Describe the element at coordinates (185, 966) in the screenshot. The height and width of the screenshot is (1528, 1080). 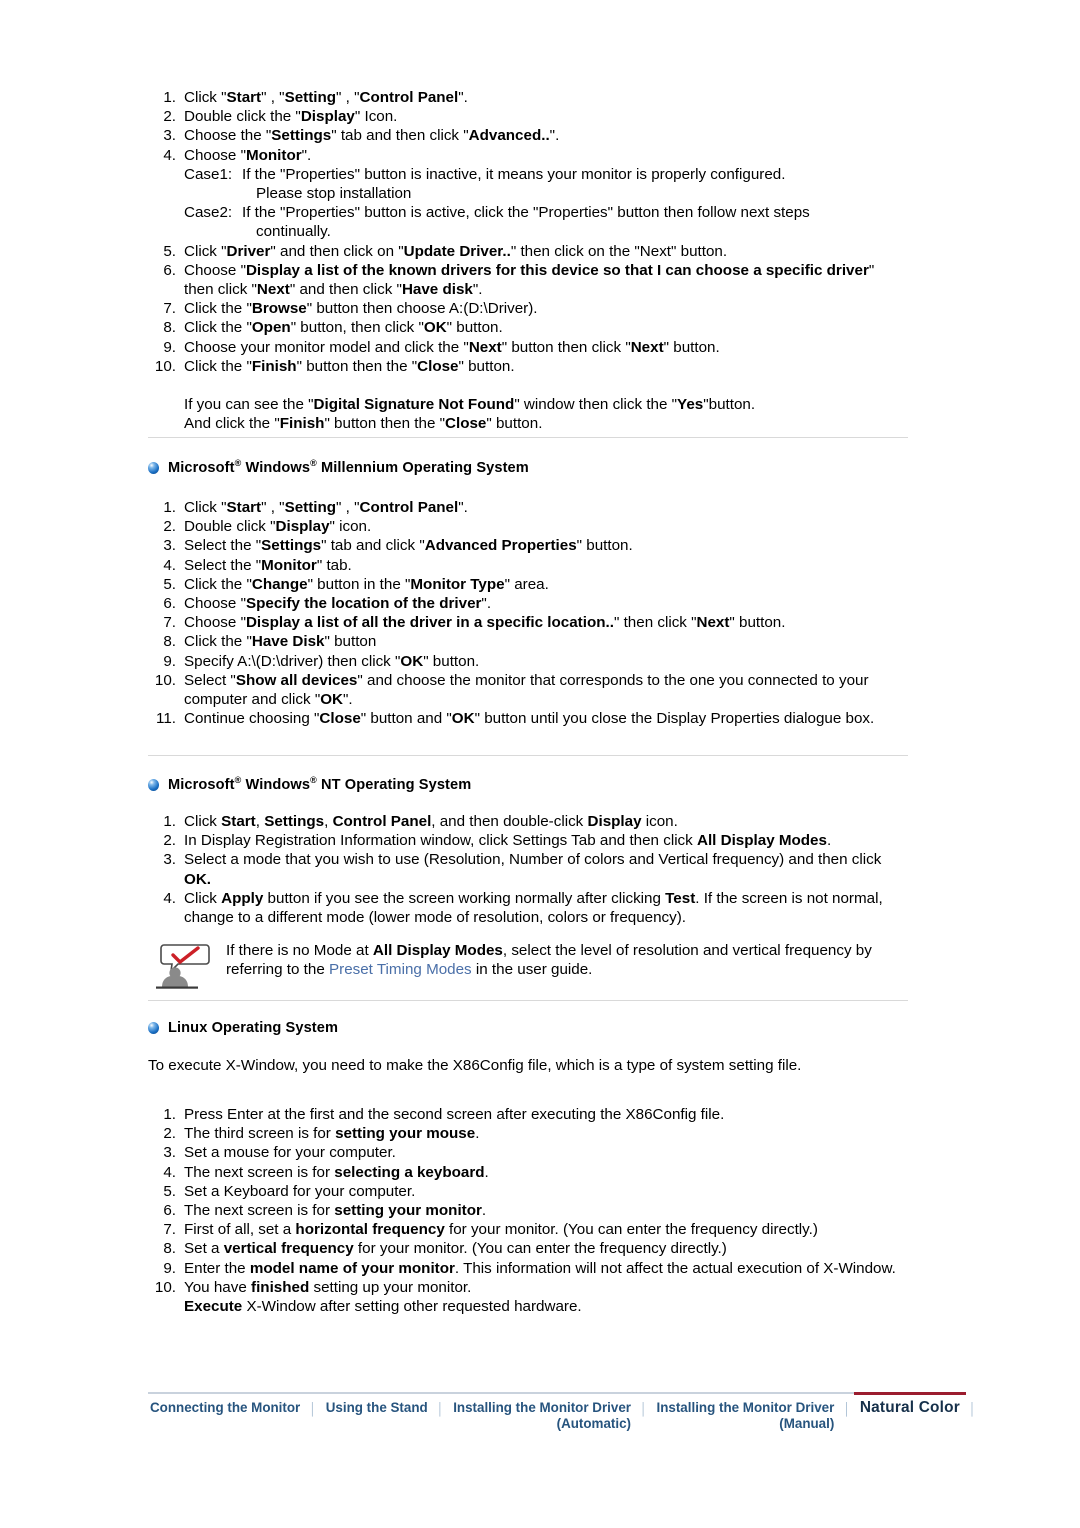
I see `person-with-checkmark-speech-bubble-icon` at that location.